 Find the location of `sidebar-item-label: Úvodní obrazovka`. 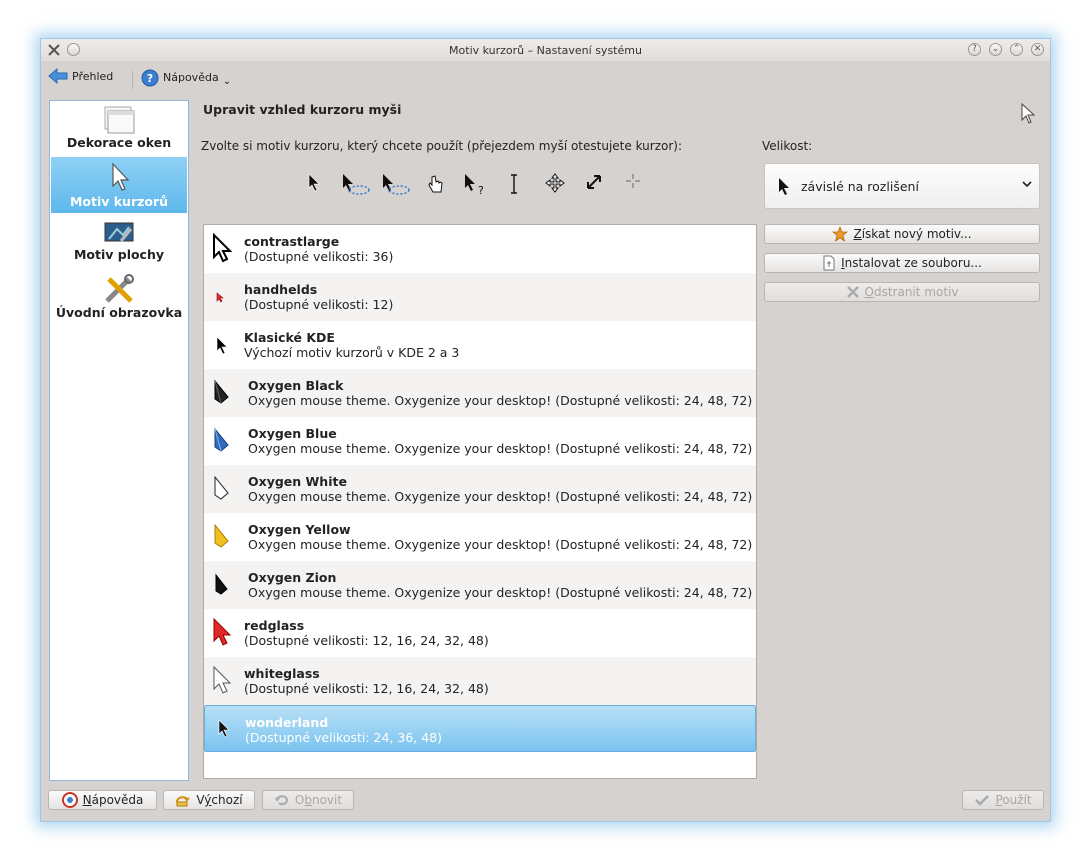

sidebar-item-label: Úvodní obrazovka is located at coordinates (119, 312).